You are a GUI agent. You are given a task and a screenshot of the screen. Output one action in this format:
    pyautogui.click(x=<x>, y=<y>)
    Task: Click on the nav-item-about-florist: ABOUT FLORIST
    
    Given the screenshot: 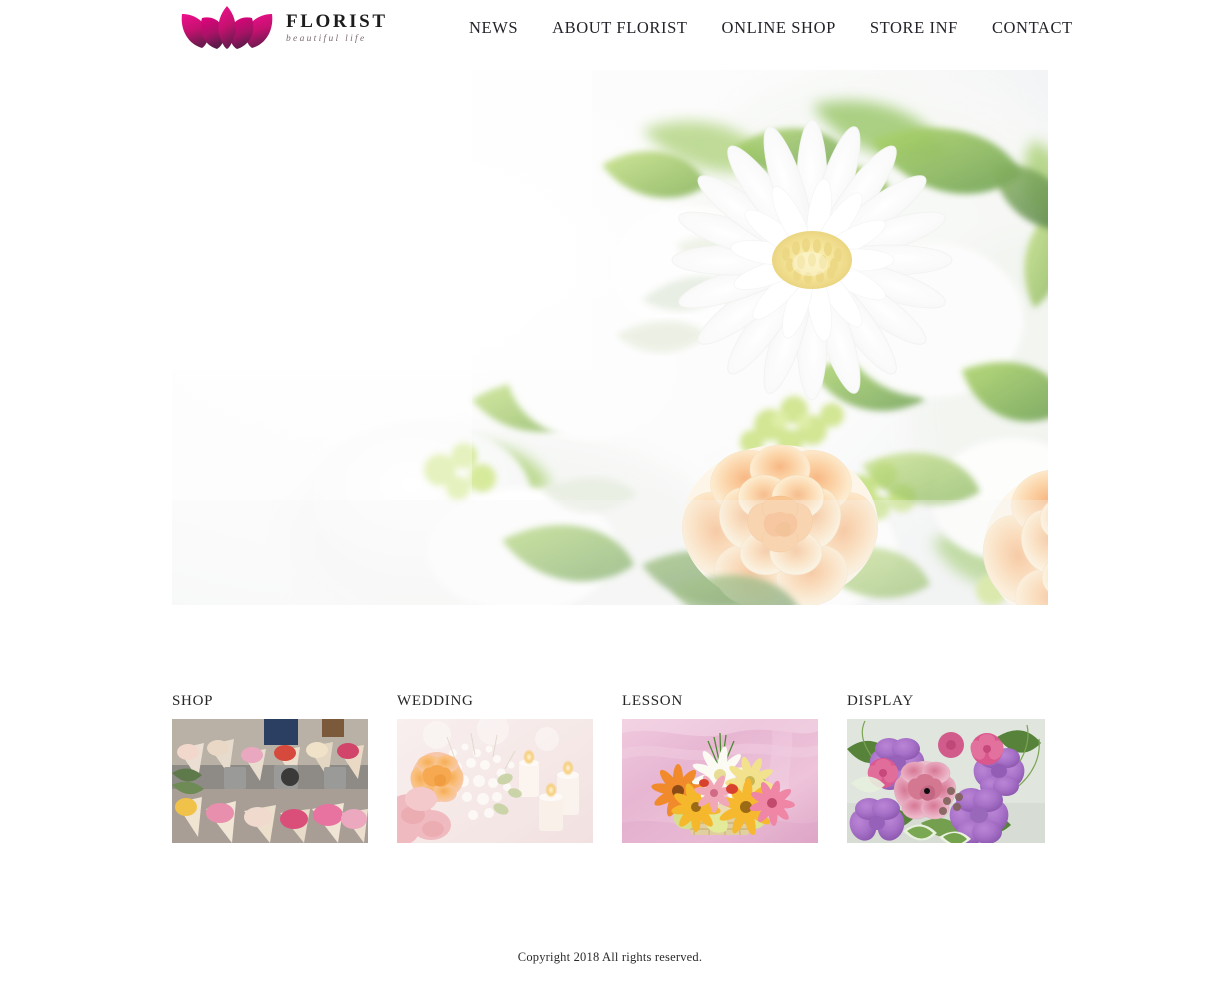 What is the action you would take?
    pyautogui.click(x=619, y=28)
    